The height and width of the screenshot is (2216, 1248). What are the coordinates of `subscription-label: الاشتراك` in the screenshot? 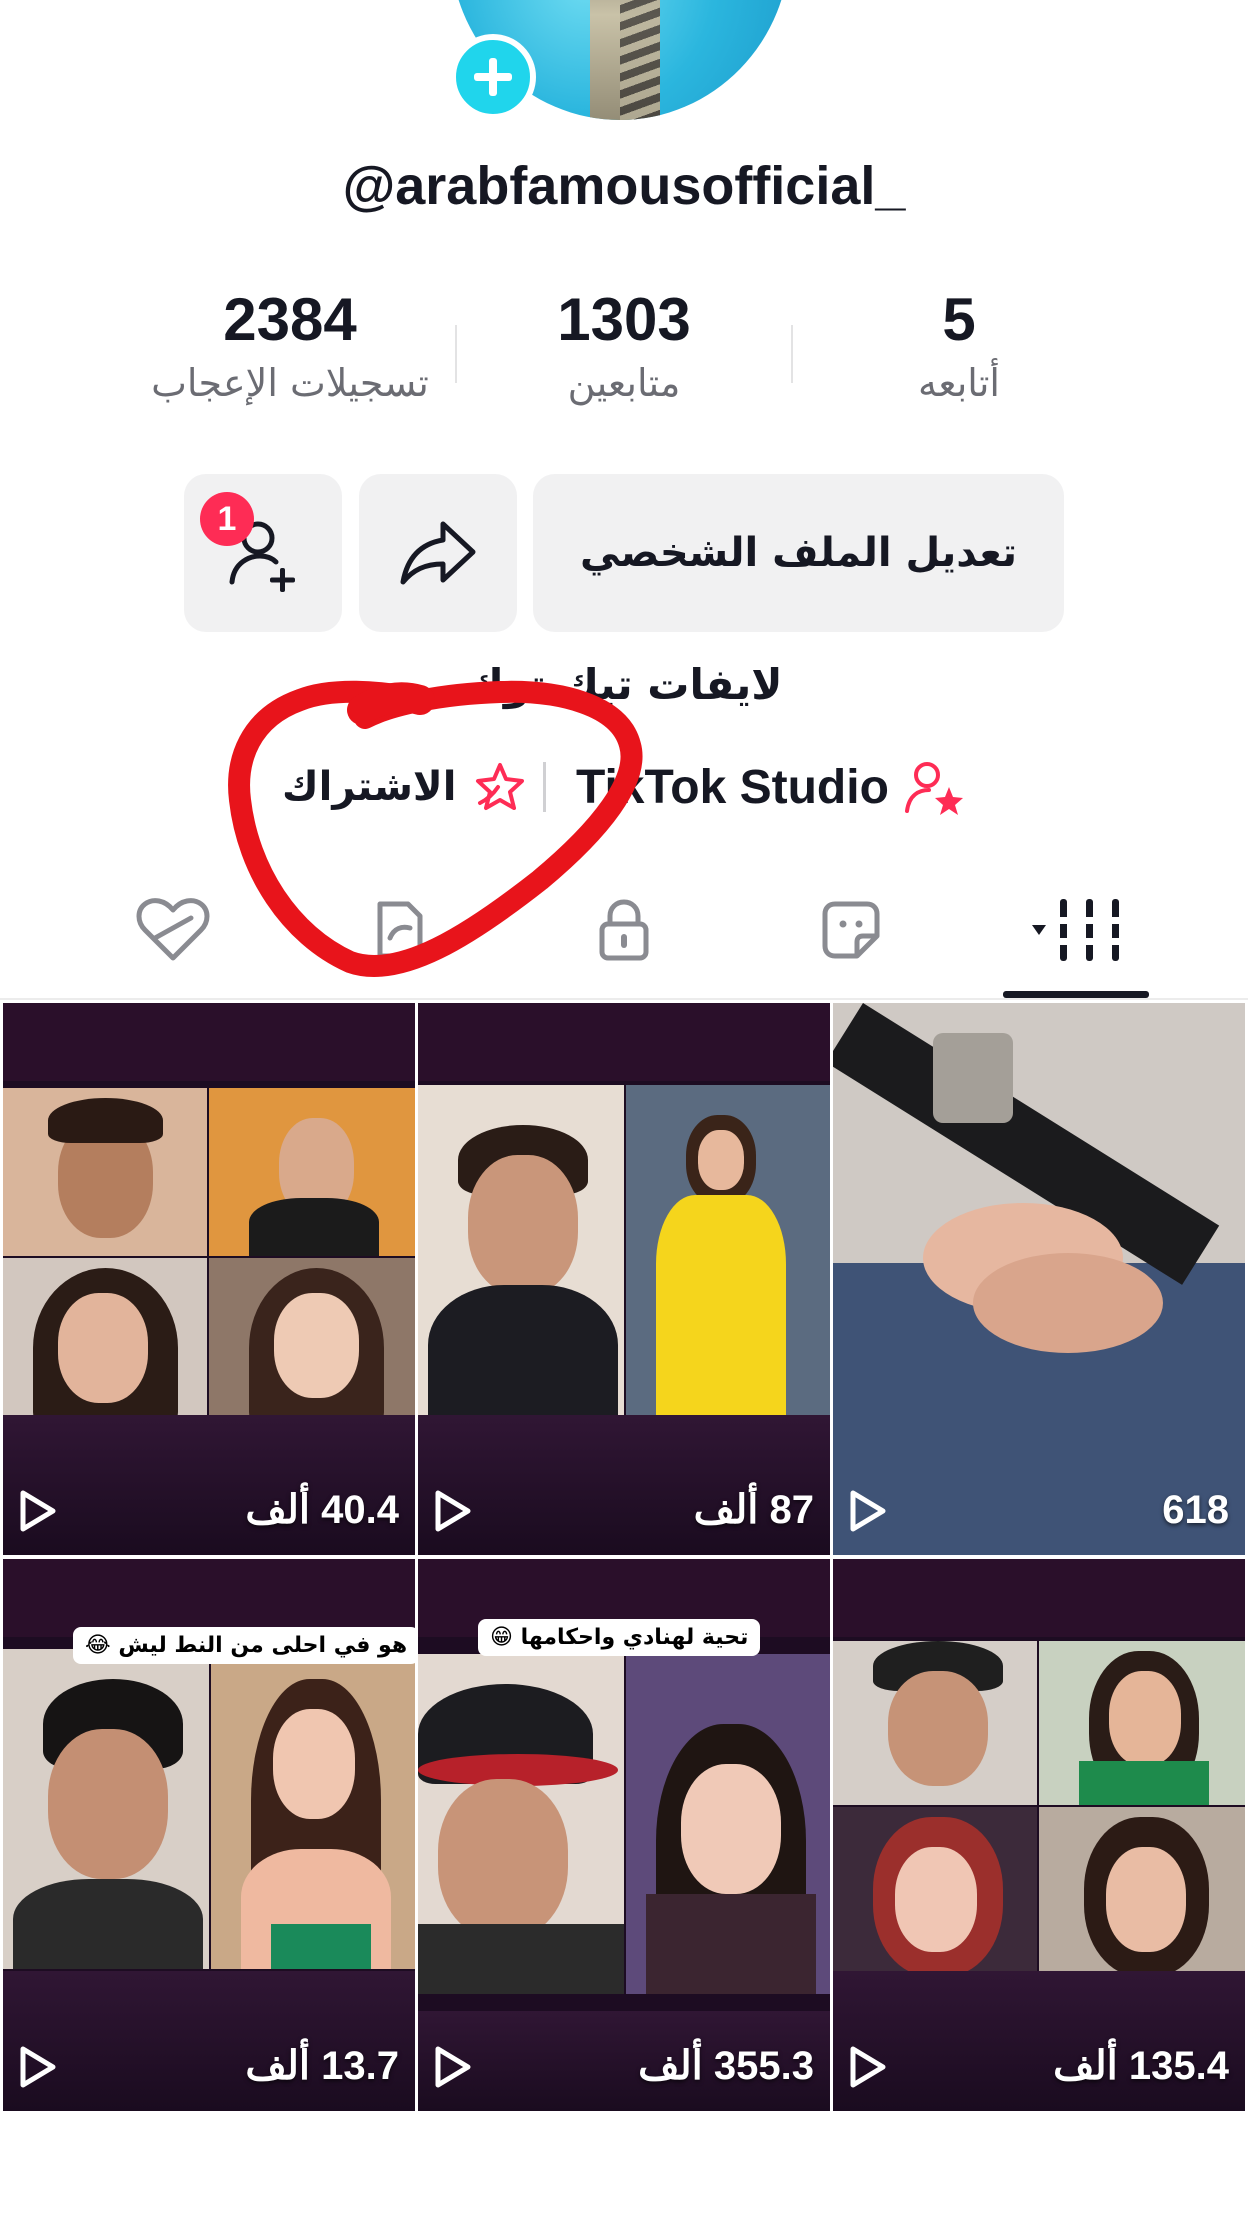 It's located at (369, 787).